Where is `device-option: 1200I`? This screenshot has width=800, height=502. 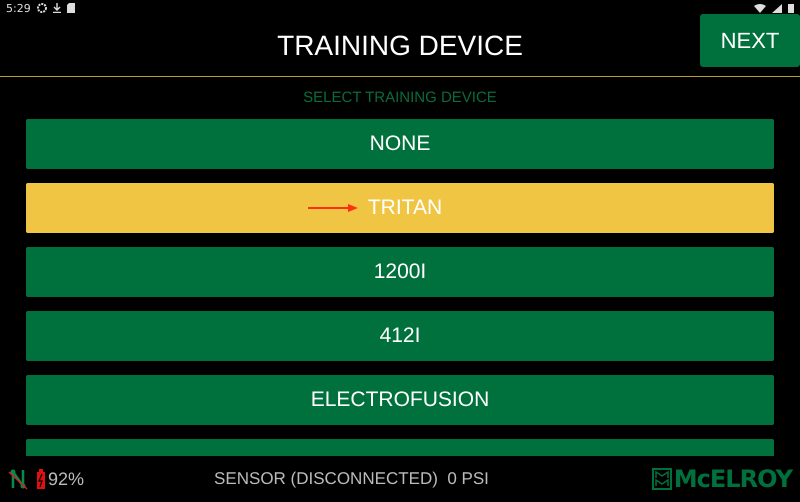
device-option: 1200I is located at coordinates (400, 272).